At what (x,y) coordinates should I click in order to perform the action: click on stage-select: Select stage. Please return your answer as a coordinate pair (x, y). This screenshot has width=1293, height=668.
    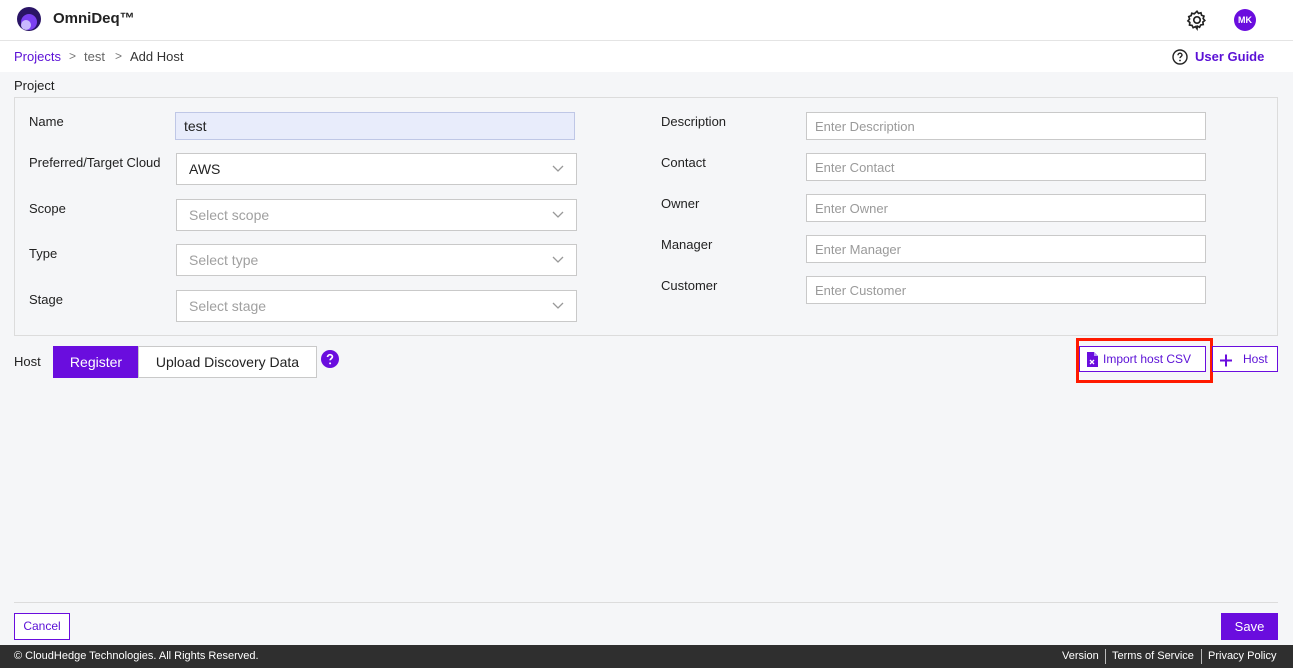
    Looking at the image, I should click on (376, 306).